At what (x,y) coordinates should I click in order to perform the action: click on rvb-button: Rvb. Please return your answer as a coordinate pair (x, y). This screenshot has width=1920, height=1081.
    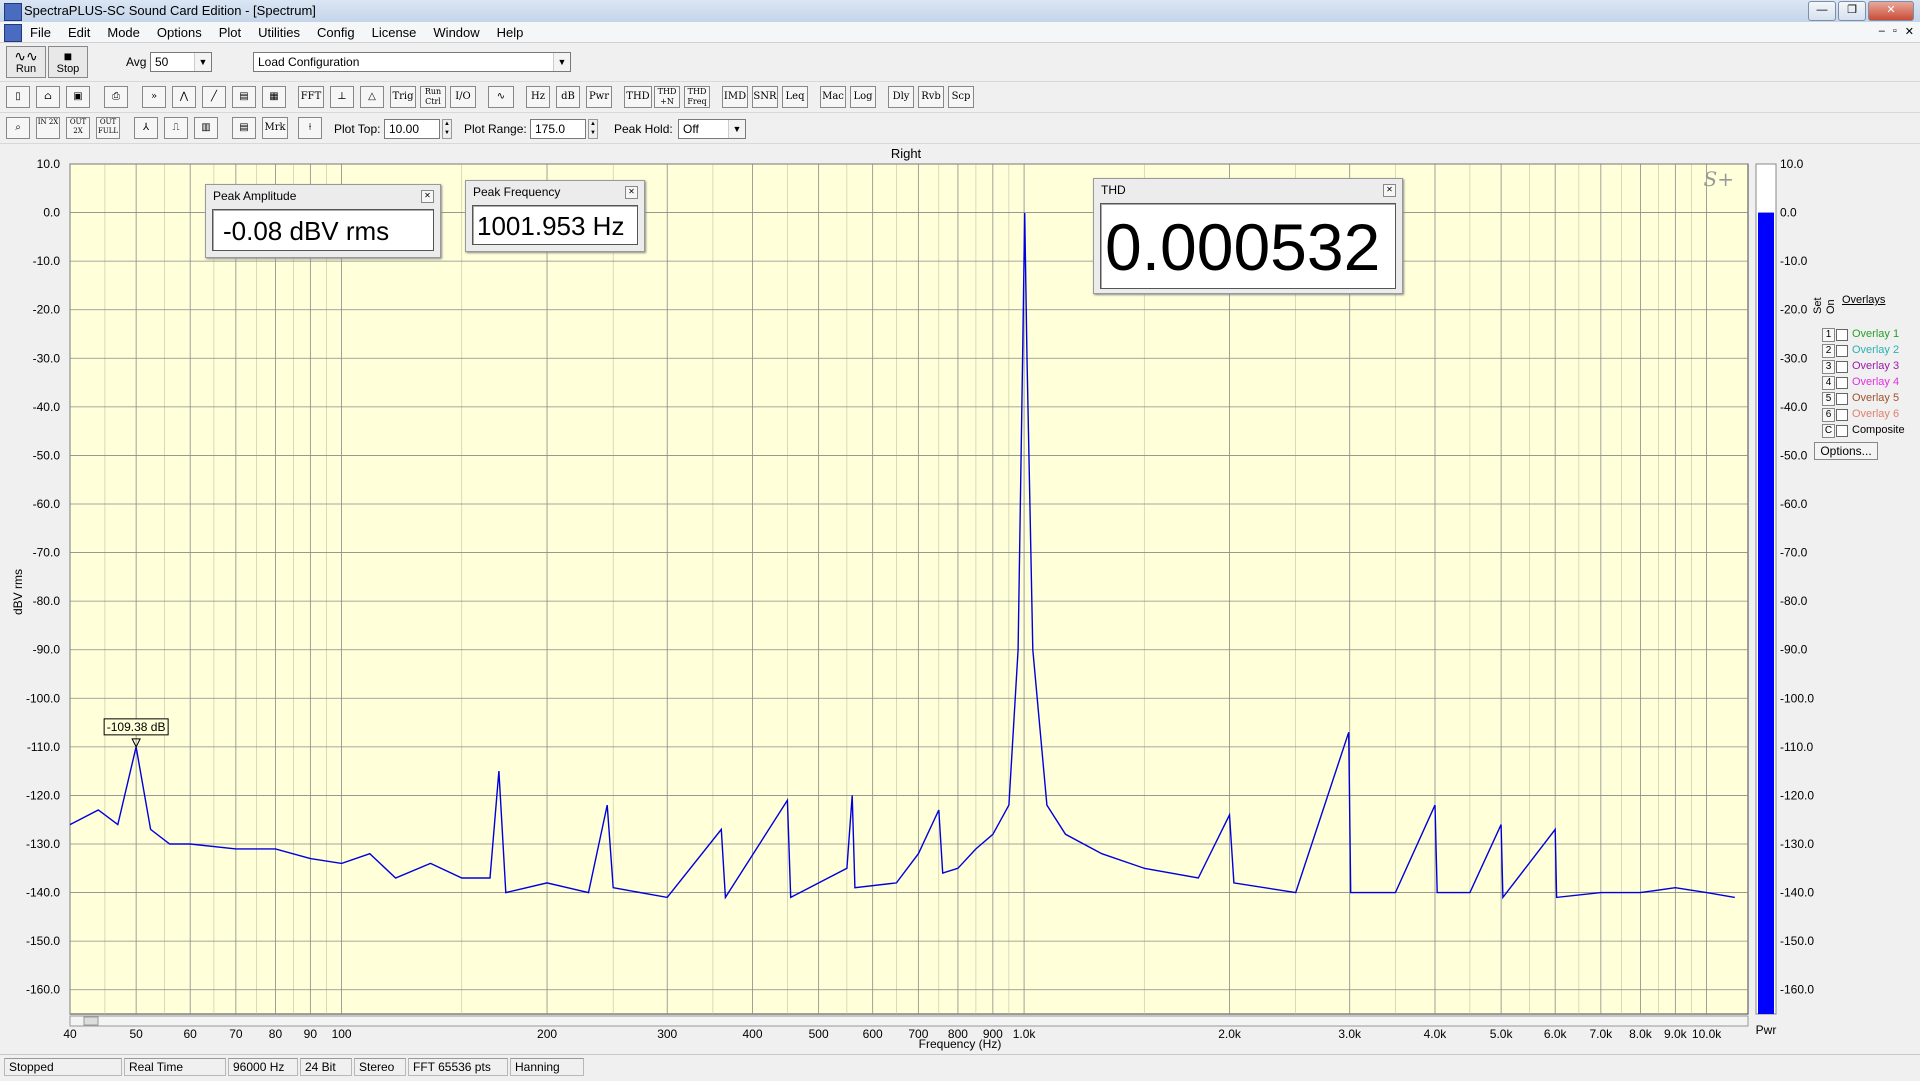
    Looking at the image, I should click on (931, 97).